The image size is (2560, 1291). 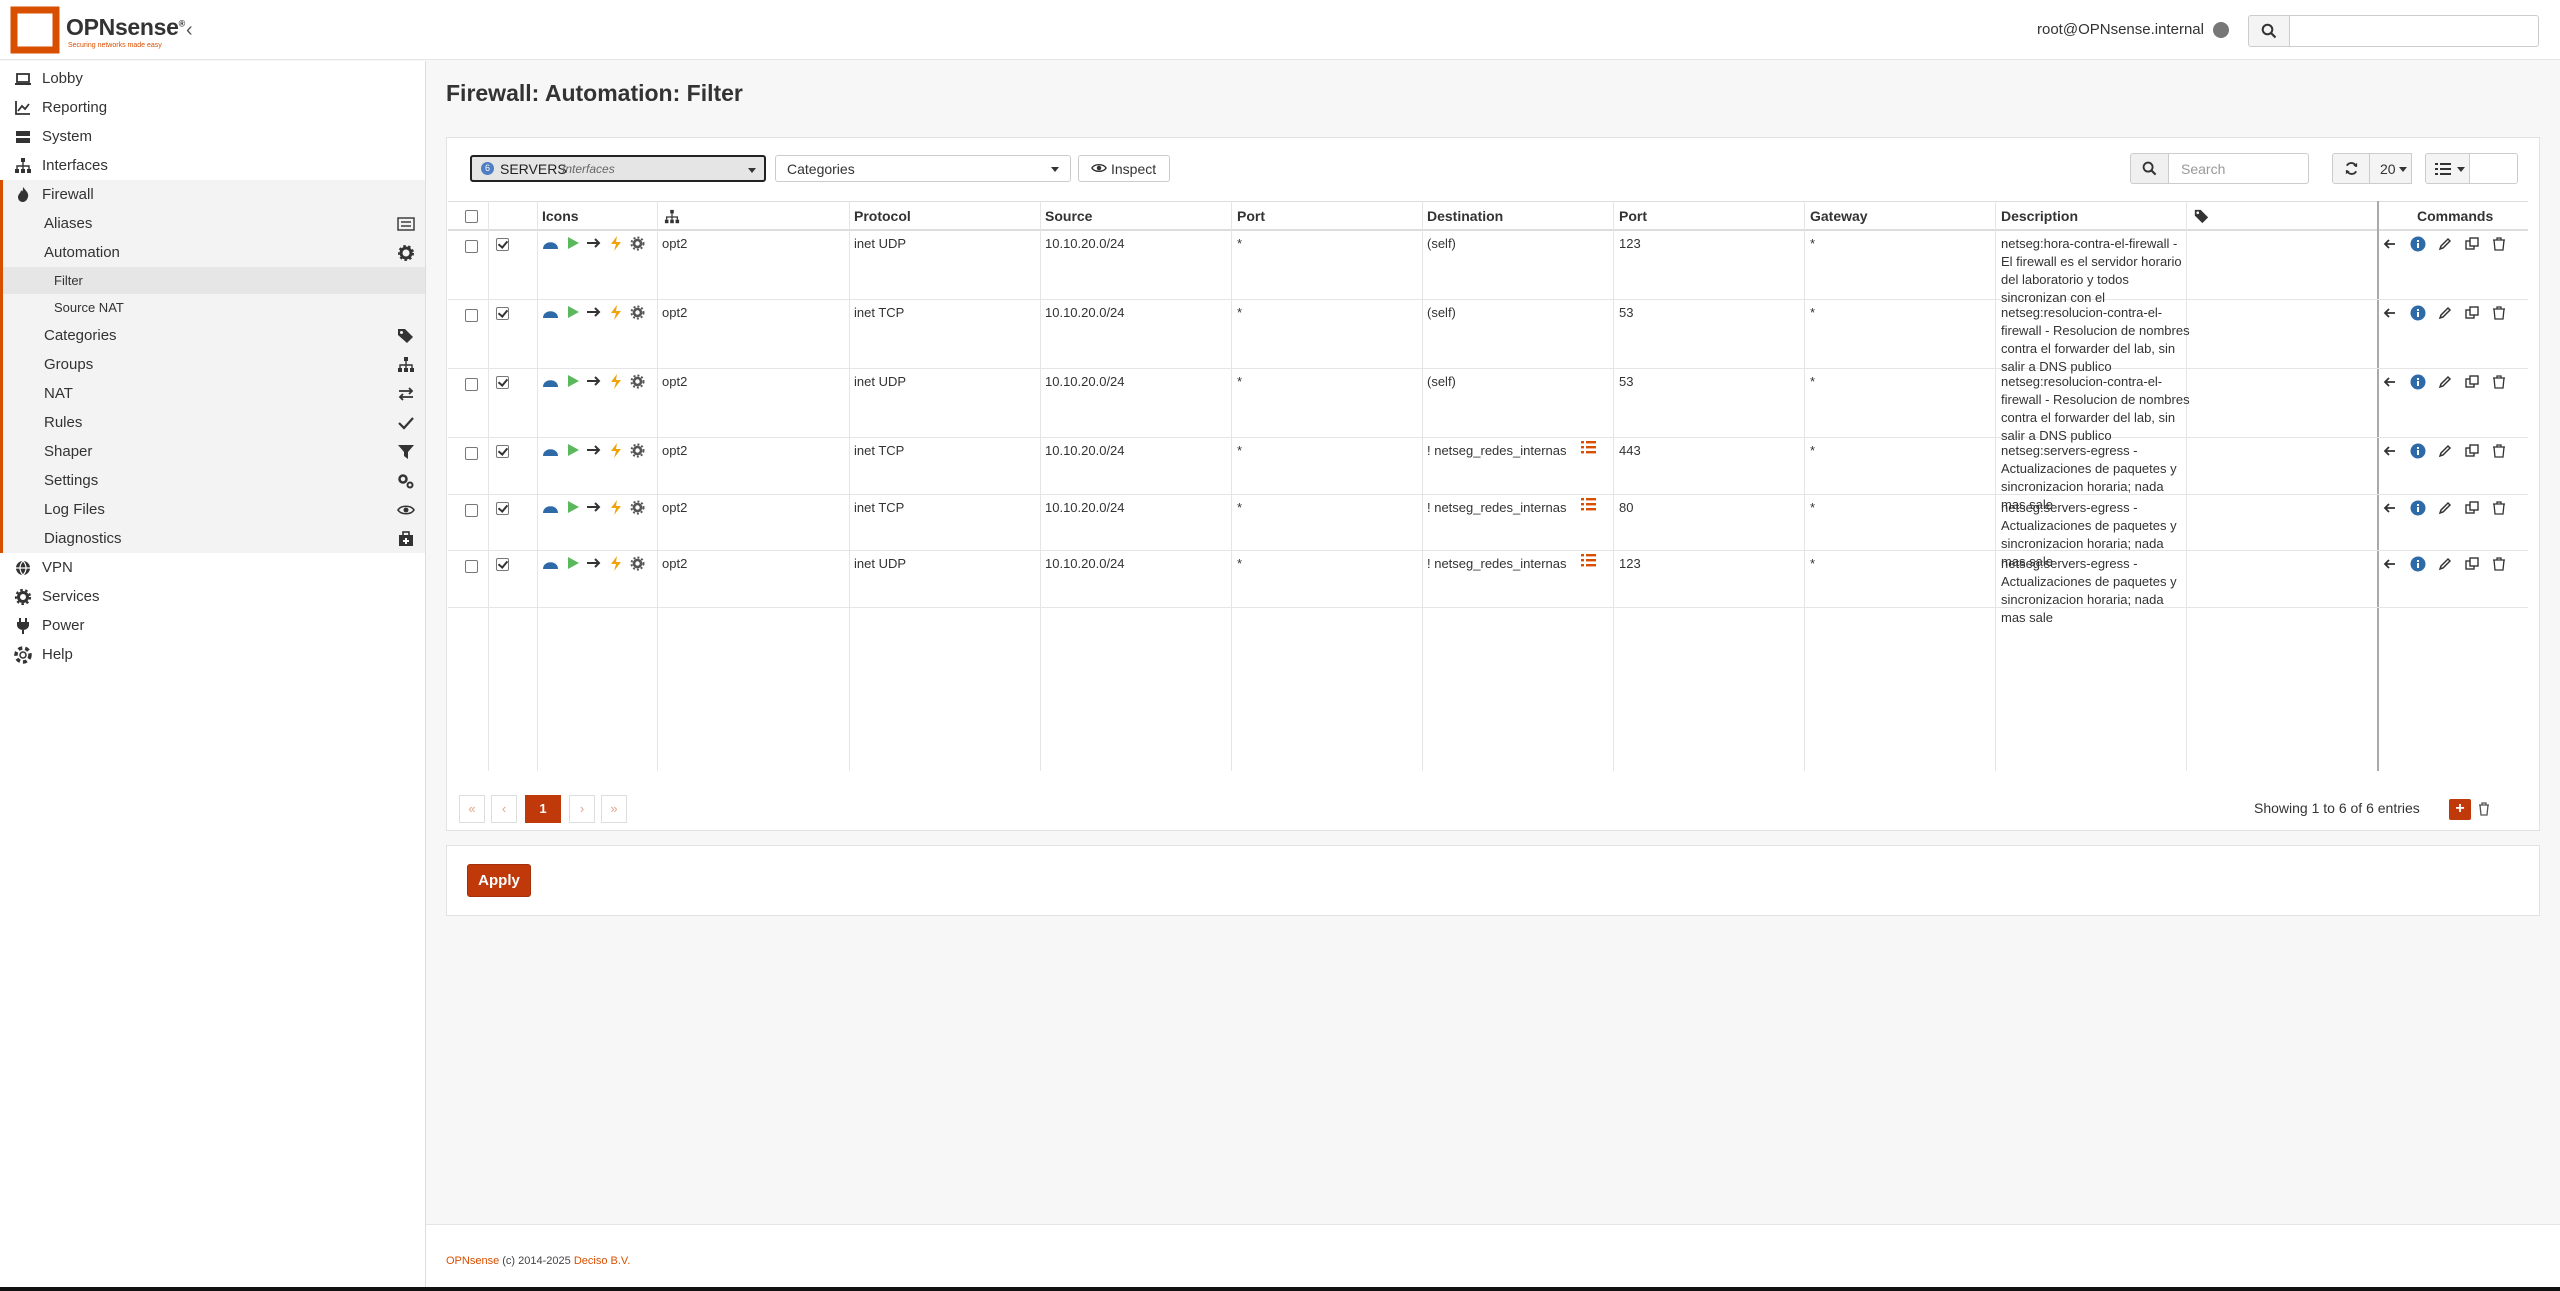 What do you see at coordinates (2039, 216) in the screenshot?
I see `column-header-description: Description` at bounding box center [2039, 216].